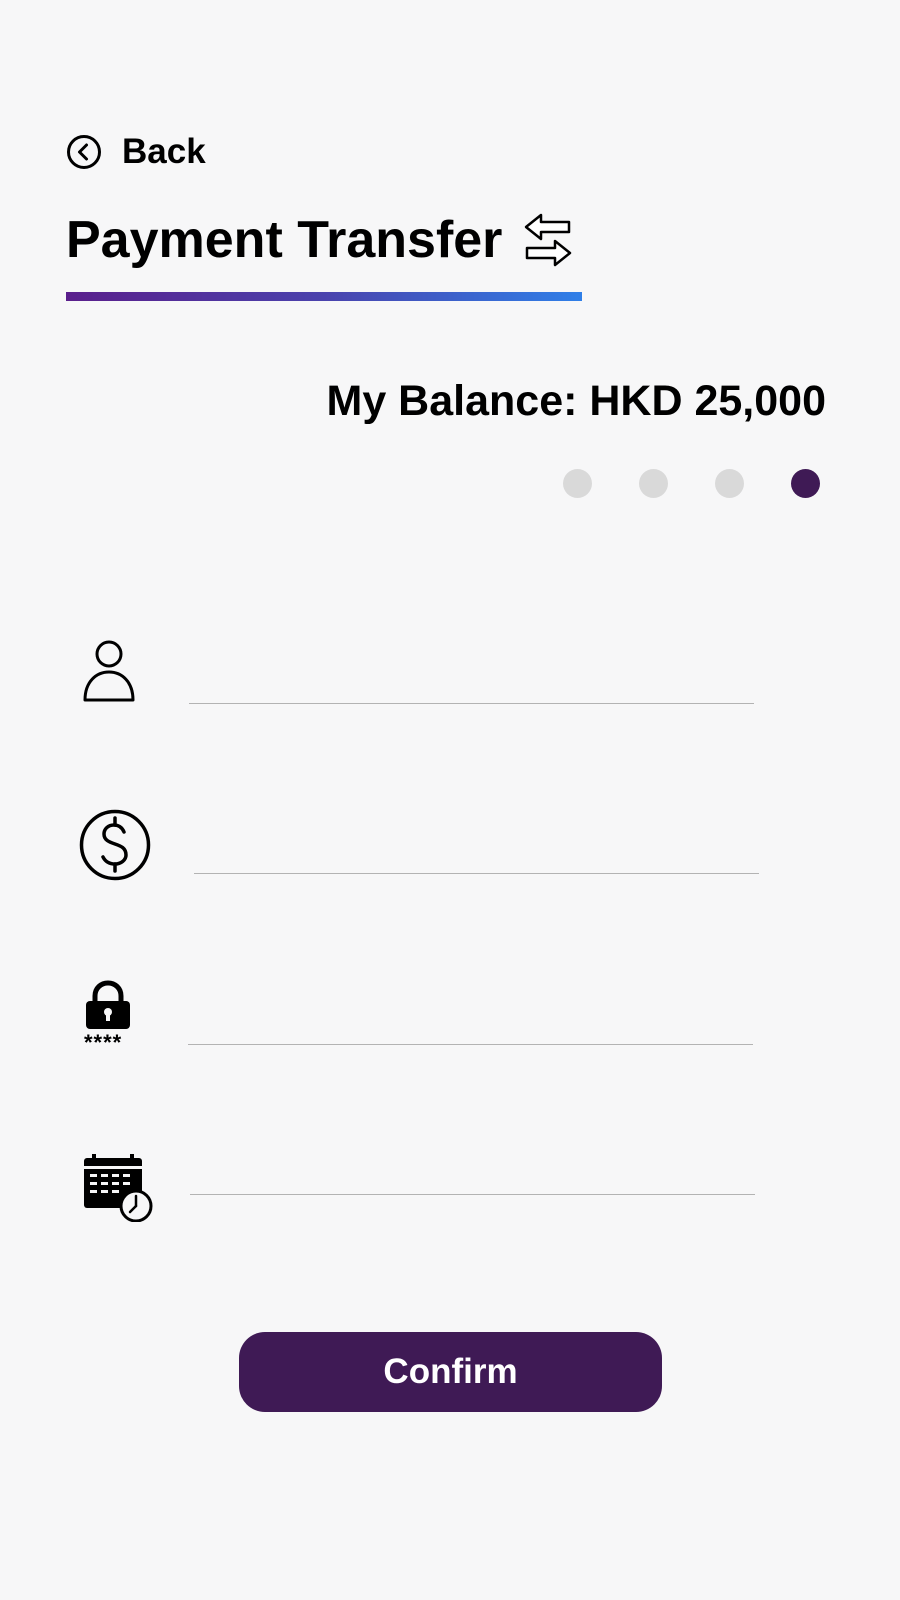  Describe the element at coordinates (324, 296) in the screenshot. I see `title-underline` at that location.